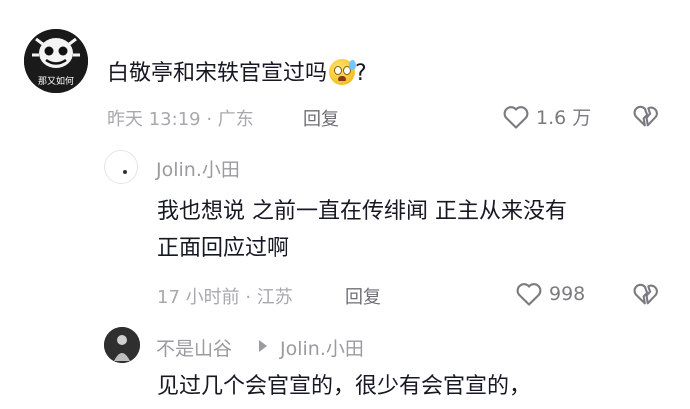  I want to click on figure-avatar-icon, so click(122, 345).